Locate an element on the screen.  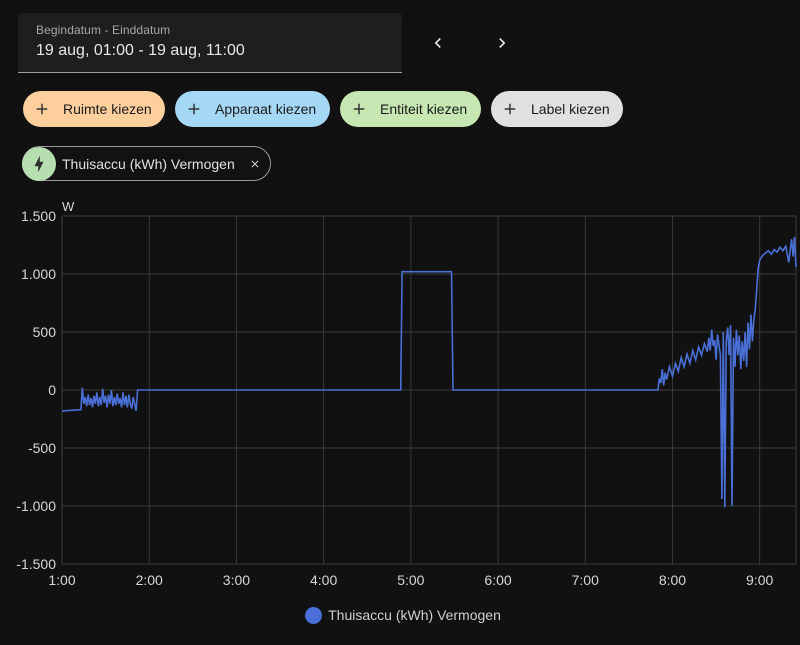
chevron-left-icon is located at coordinates (437, 43).